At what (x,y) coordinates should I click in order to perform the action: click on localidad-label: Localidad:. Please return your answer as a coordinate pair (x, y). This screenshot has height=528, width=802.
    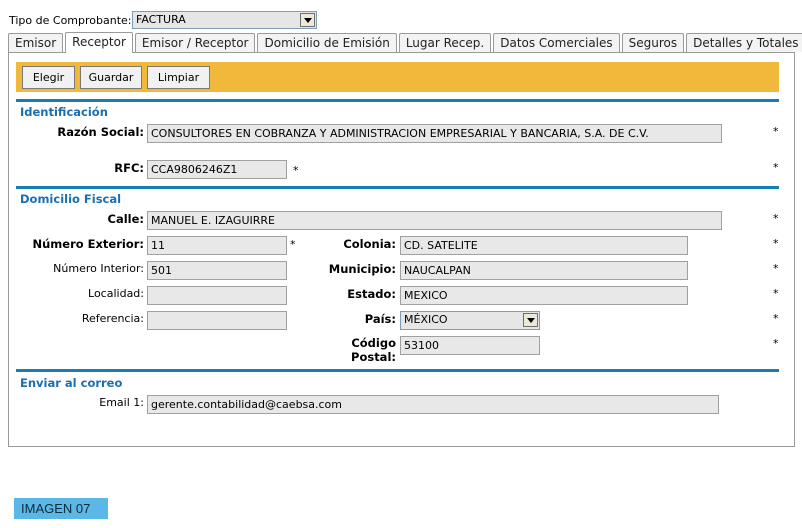
    Looking at the image, I should click on (116, 293).